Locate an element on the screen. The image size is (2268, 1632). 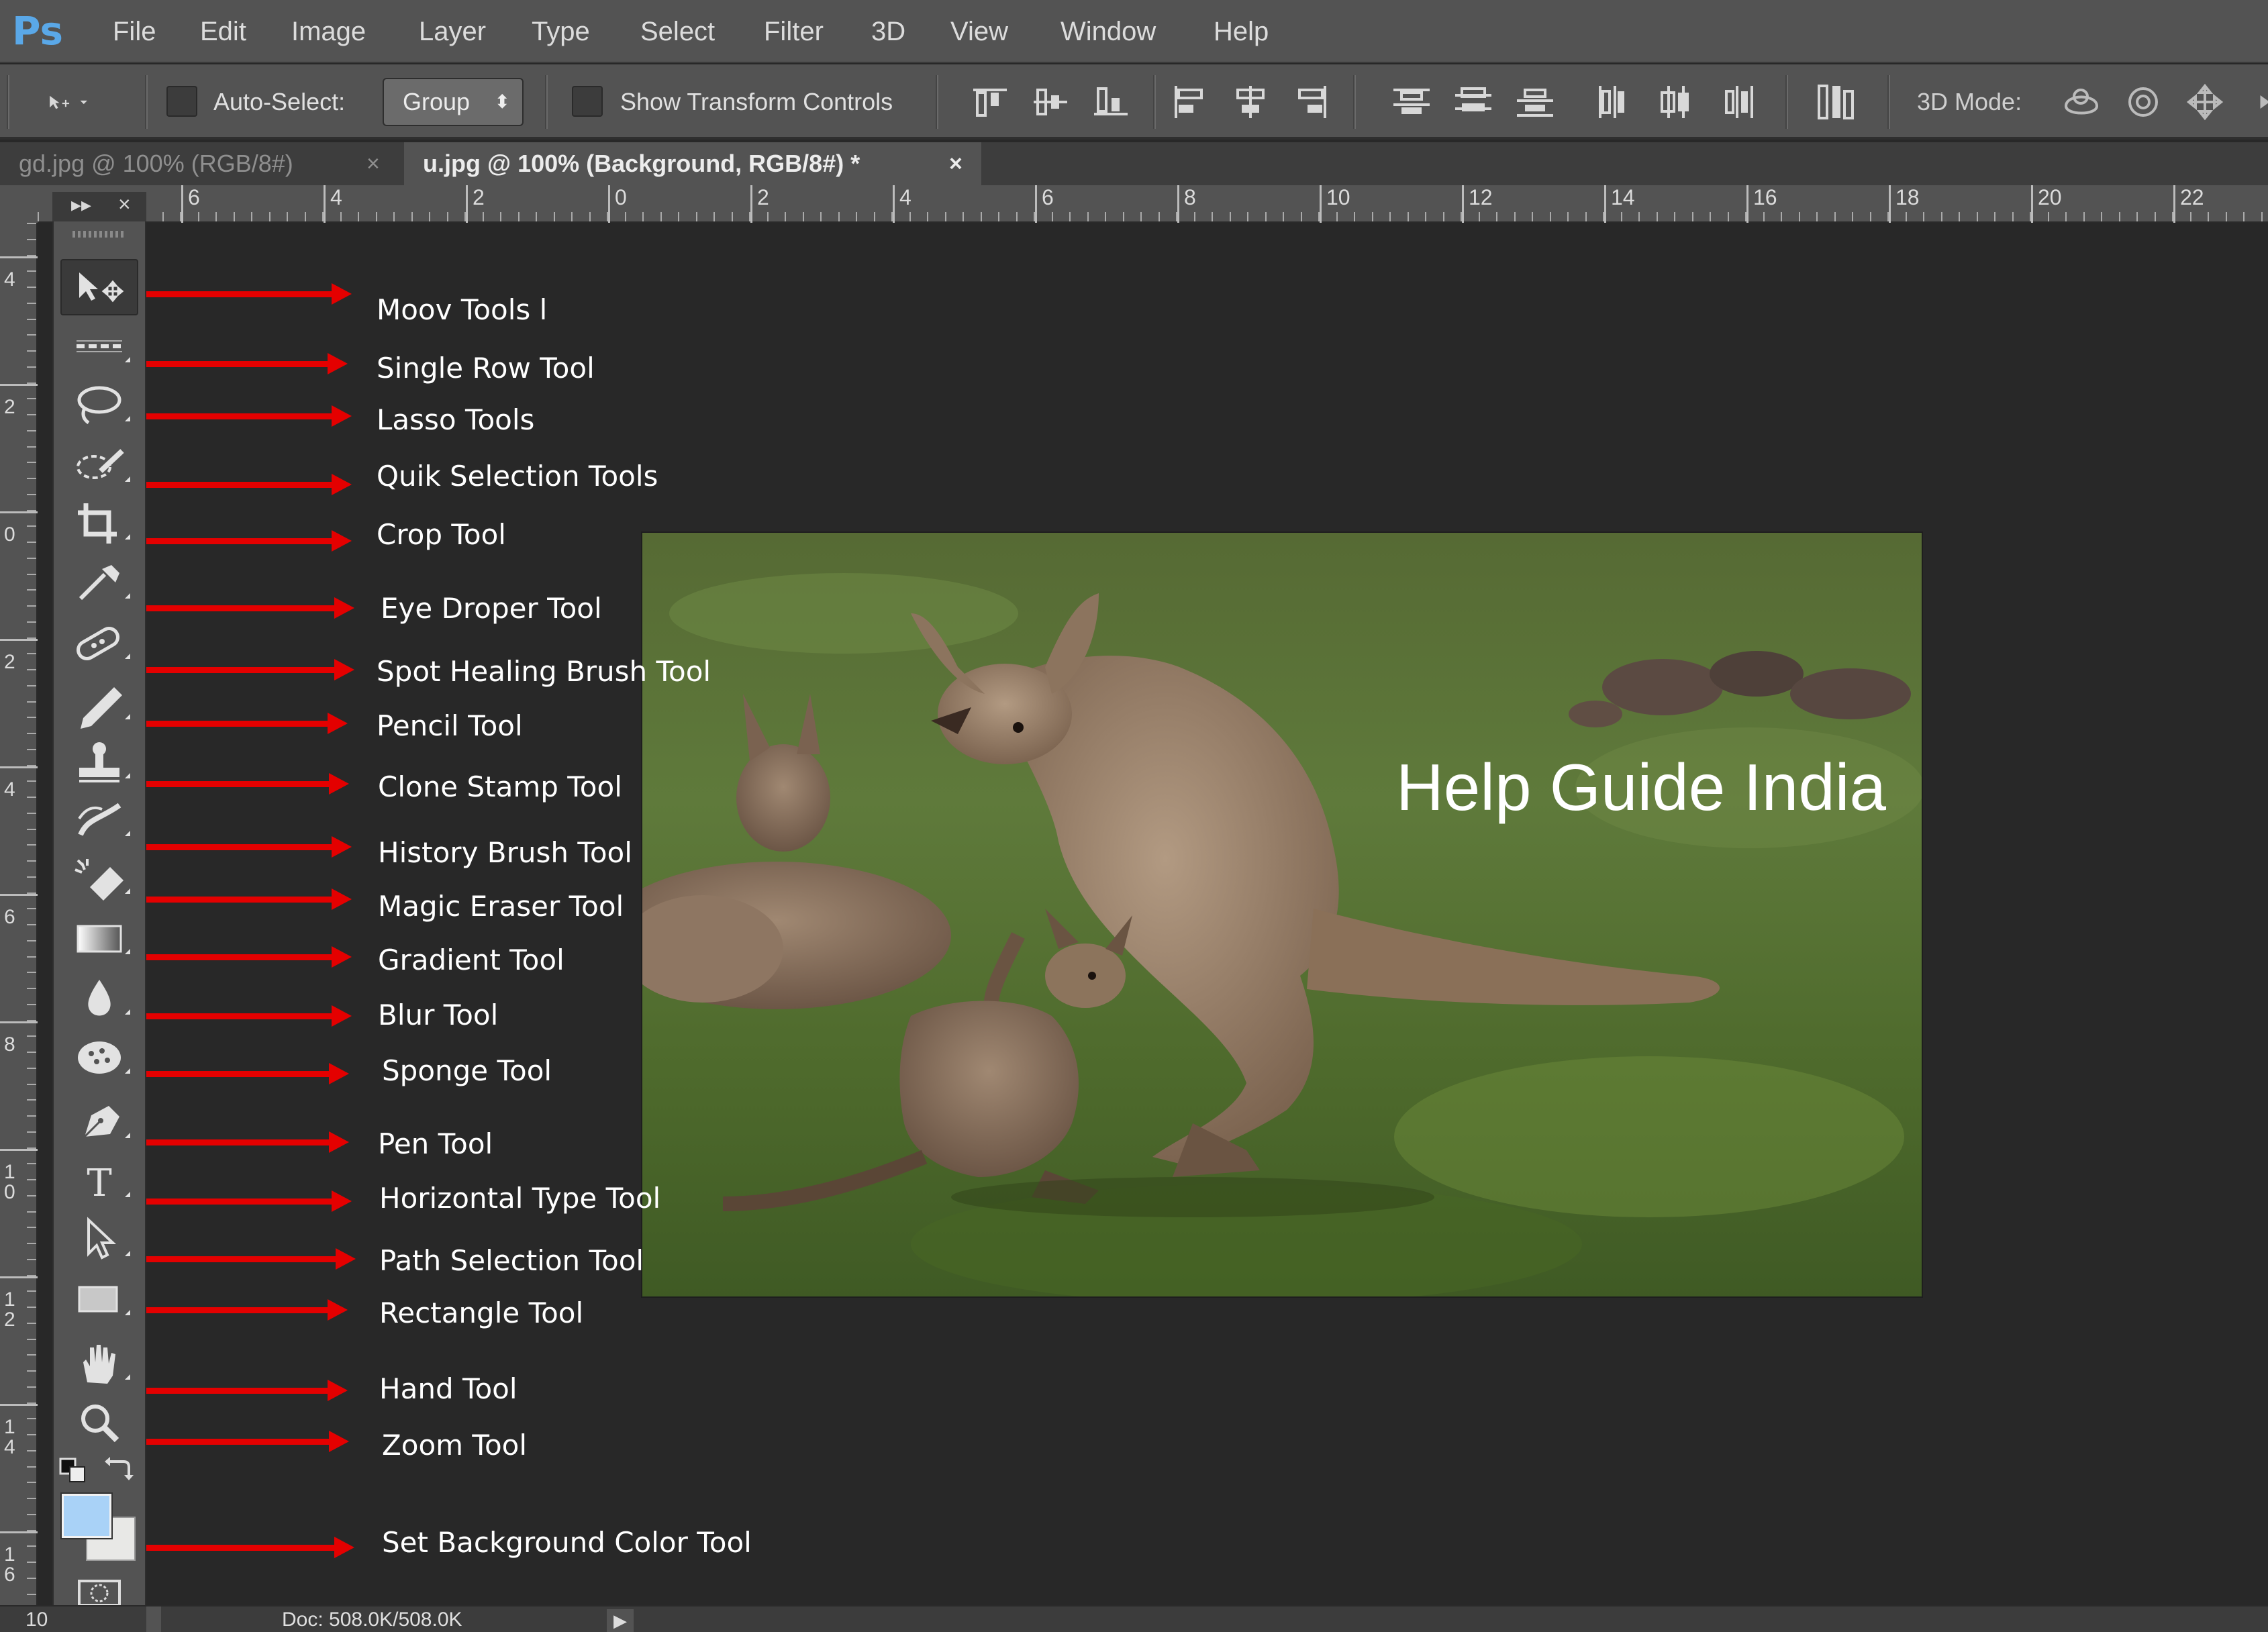
crop-icon is located at coordinates (99, 523).